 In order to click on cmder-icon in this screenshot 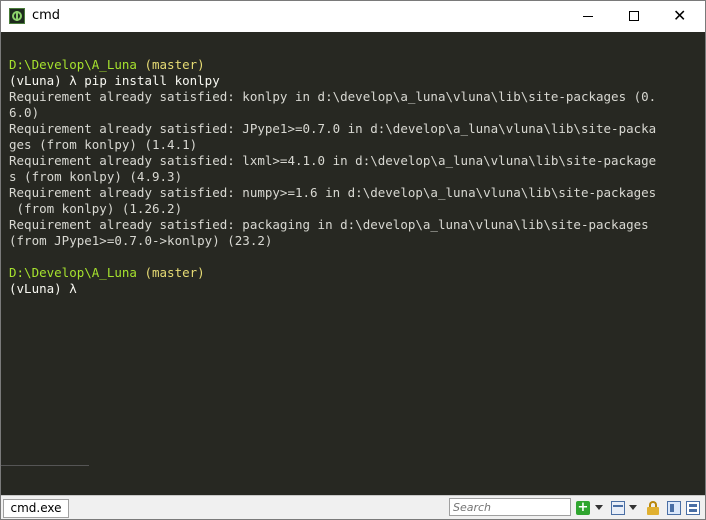, I will do `click(17, 16)`.